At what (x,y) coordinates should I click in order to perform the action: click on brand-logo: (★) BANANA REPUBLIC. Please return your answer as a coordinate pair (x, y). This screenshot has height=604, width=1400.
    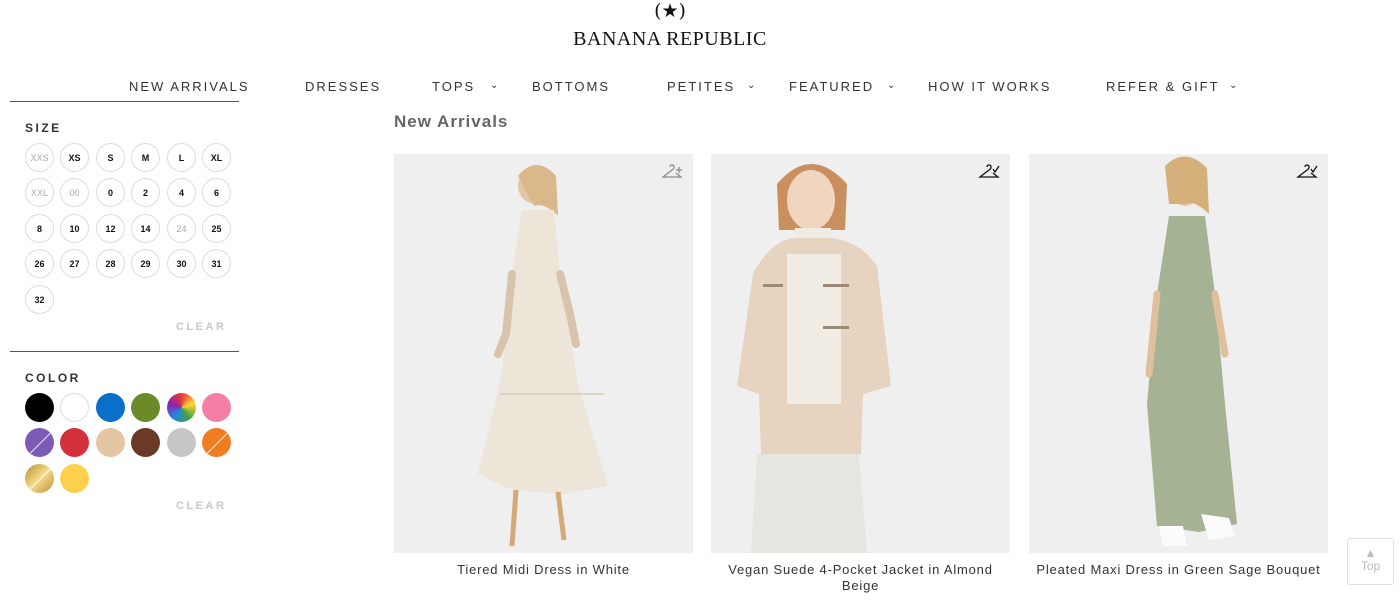
    Looking at the image, I should click on (670, 25).